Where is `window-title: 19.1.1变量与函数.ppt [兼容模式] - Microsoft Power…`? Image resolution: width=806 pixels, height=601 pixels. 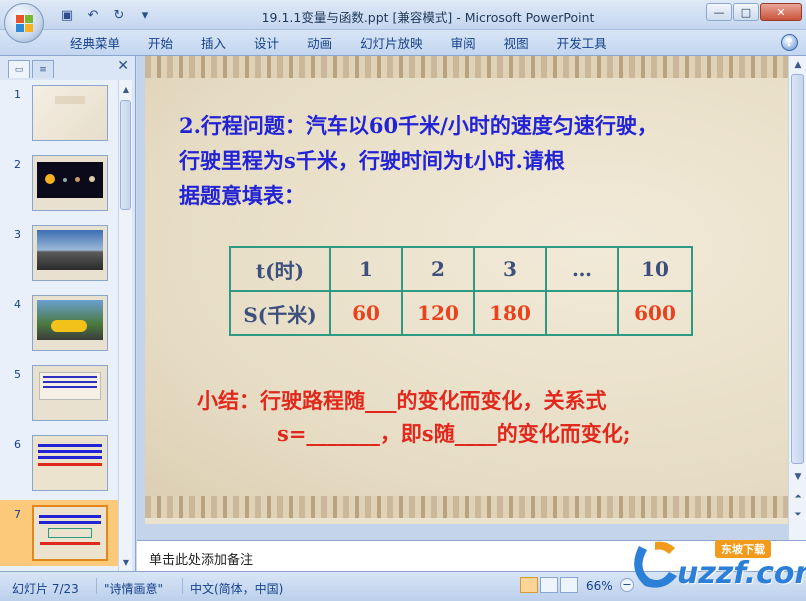 window-title: 19.1.1变量与函数.ppt [兼容模式] - Microsoft Power… is located at coordinates (428, 17).